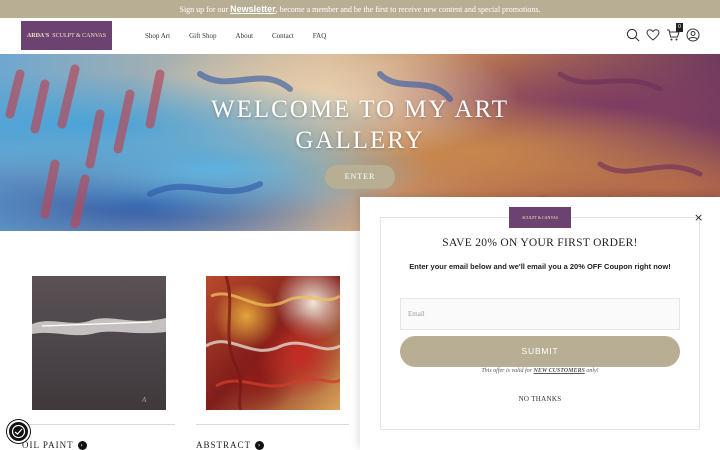  Describe the element at coordinates (253, 9) in the screenshot. I see `newsletter-link: Newsletter` at that location.